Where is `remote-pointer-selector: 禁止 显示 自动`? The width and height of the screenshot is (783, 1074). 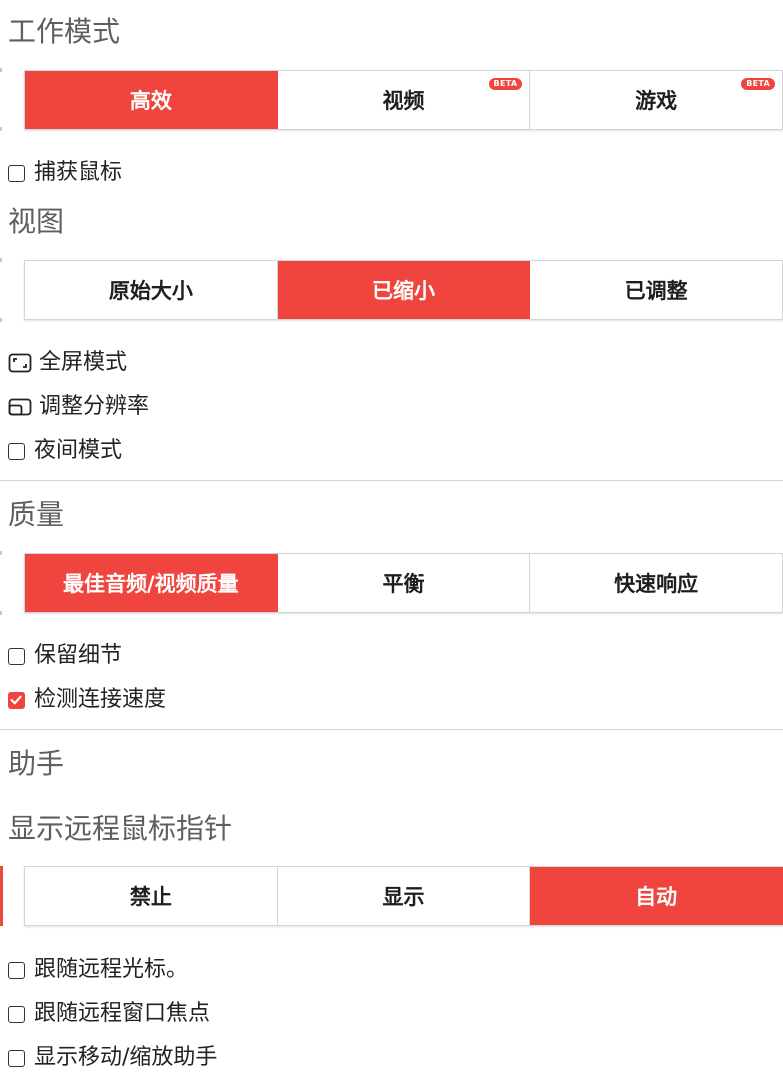
remote-pointer-selector: 禁止 显示 自动 is located at coordinates (403, 896).